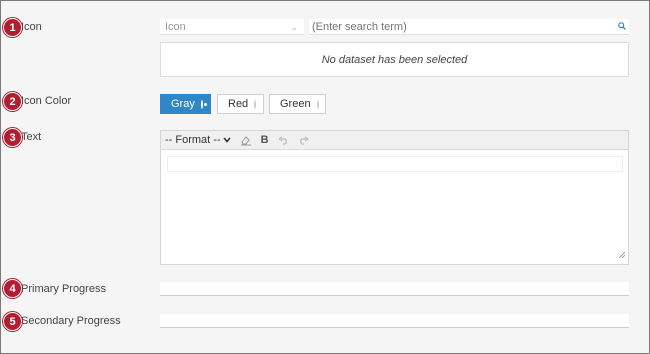  Describe the element at coordinates (31, 27) in the screenshot. I see `icon-field-label: Icon` at that location.